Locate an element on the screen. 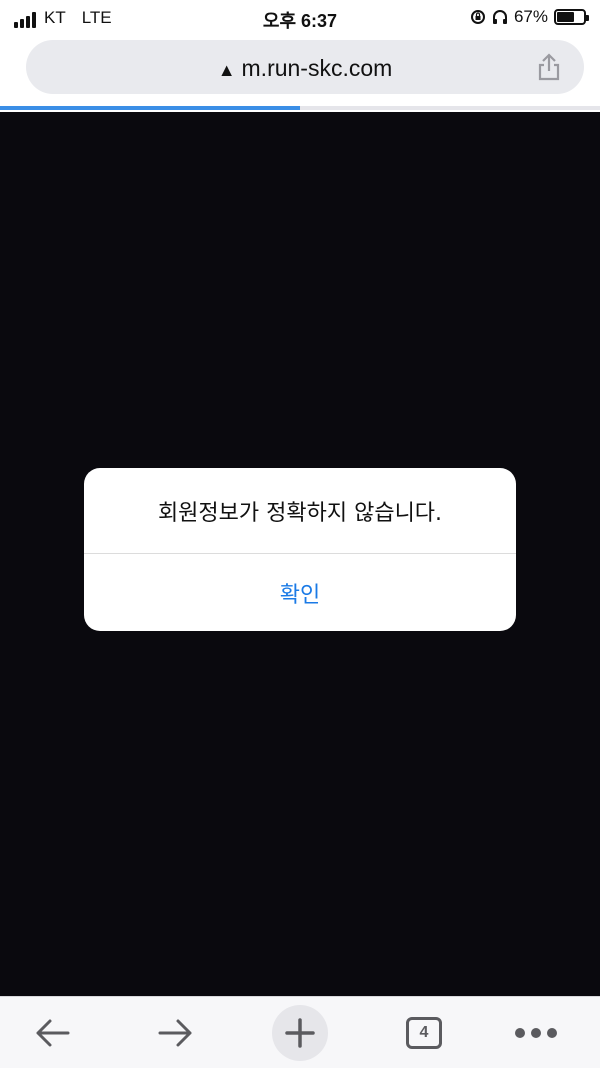 This screenshot has width=600, height=1068. url-display: ▲ m.run-skc.com is located at coordinates (305, 68).